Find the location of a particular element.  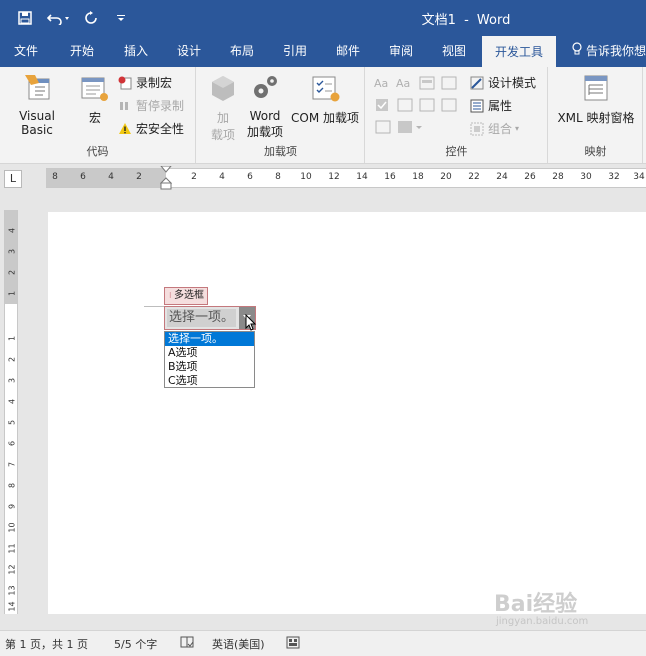

visual-basic-icon is located at coordinates (37, 89).